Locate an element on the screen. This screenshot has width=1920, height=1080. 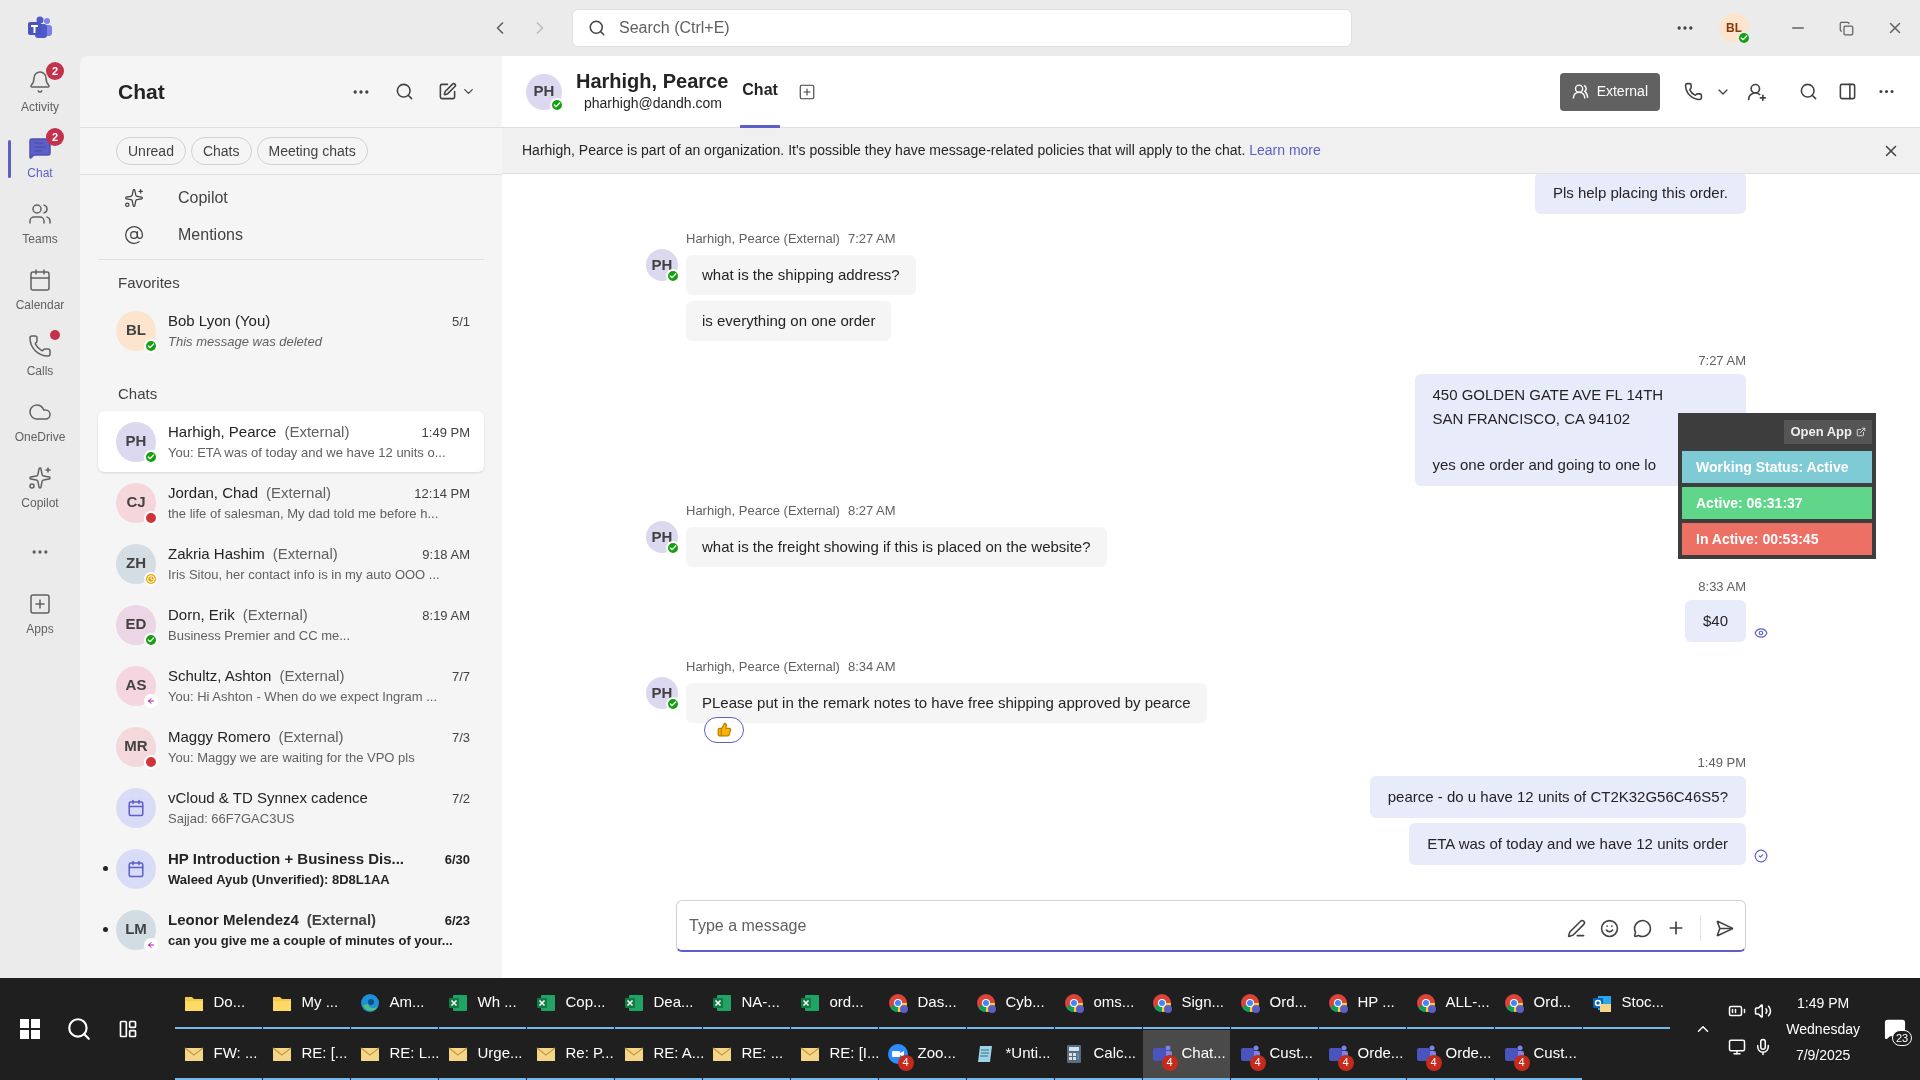
filter-chip: Chats is located at coordinates (221, 151).